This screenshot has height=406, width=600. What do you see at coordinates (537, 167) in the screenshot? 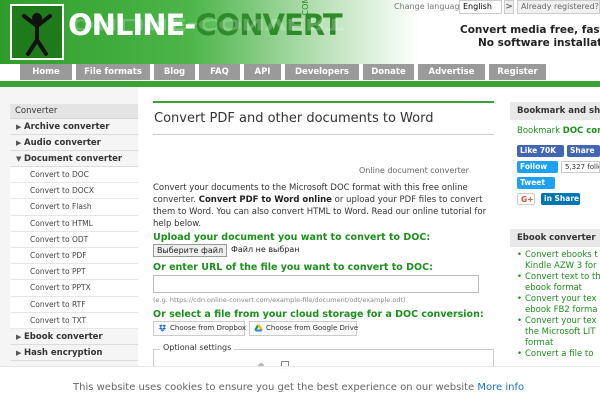
I see `twitter-follow-button: Follow` at bounding box center [537, 167].